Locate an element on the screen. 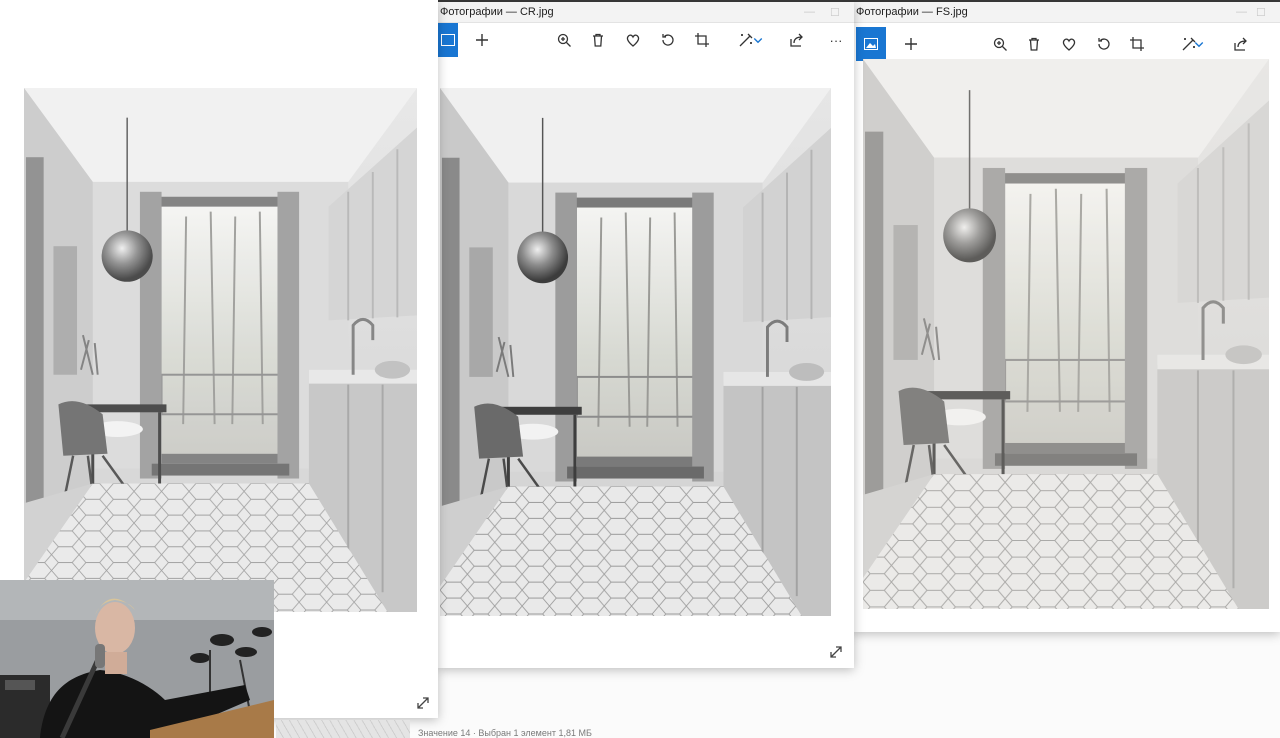  toolbar: ··· is located at coordinates (646, 40).